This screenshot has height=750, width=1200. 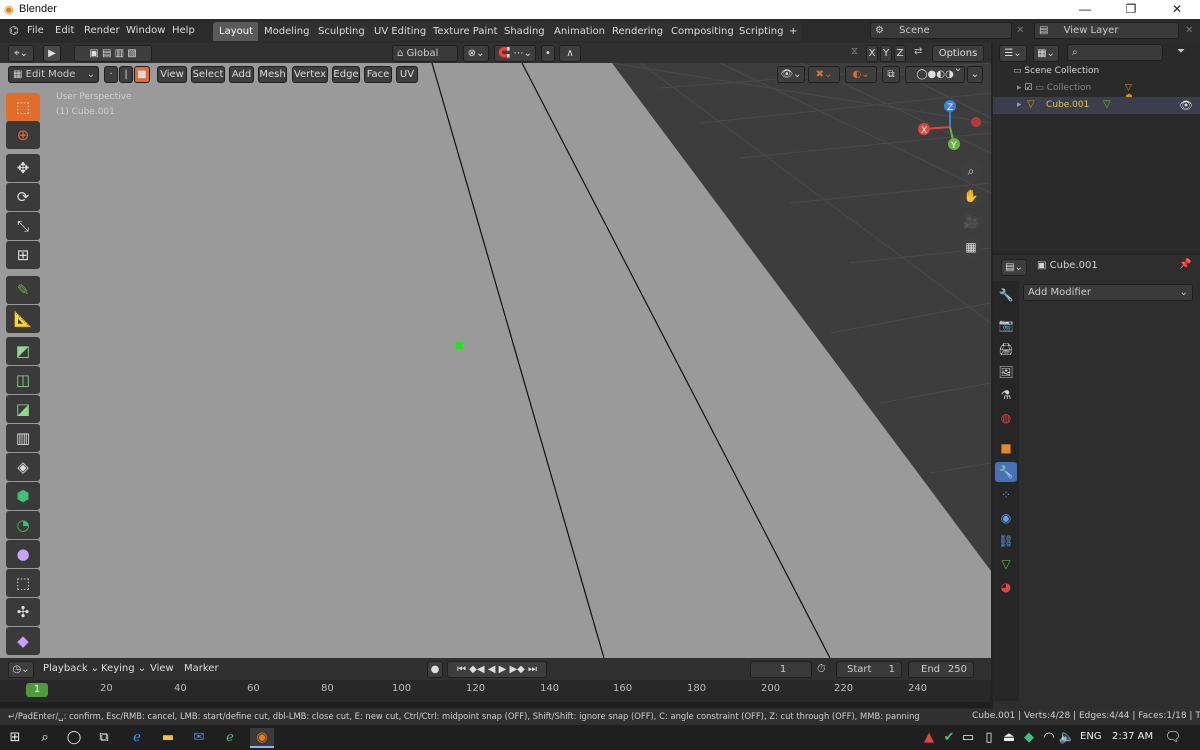 I want to click on cortana-icon: ◯, so click(x=74, y=738).